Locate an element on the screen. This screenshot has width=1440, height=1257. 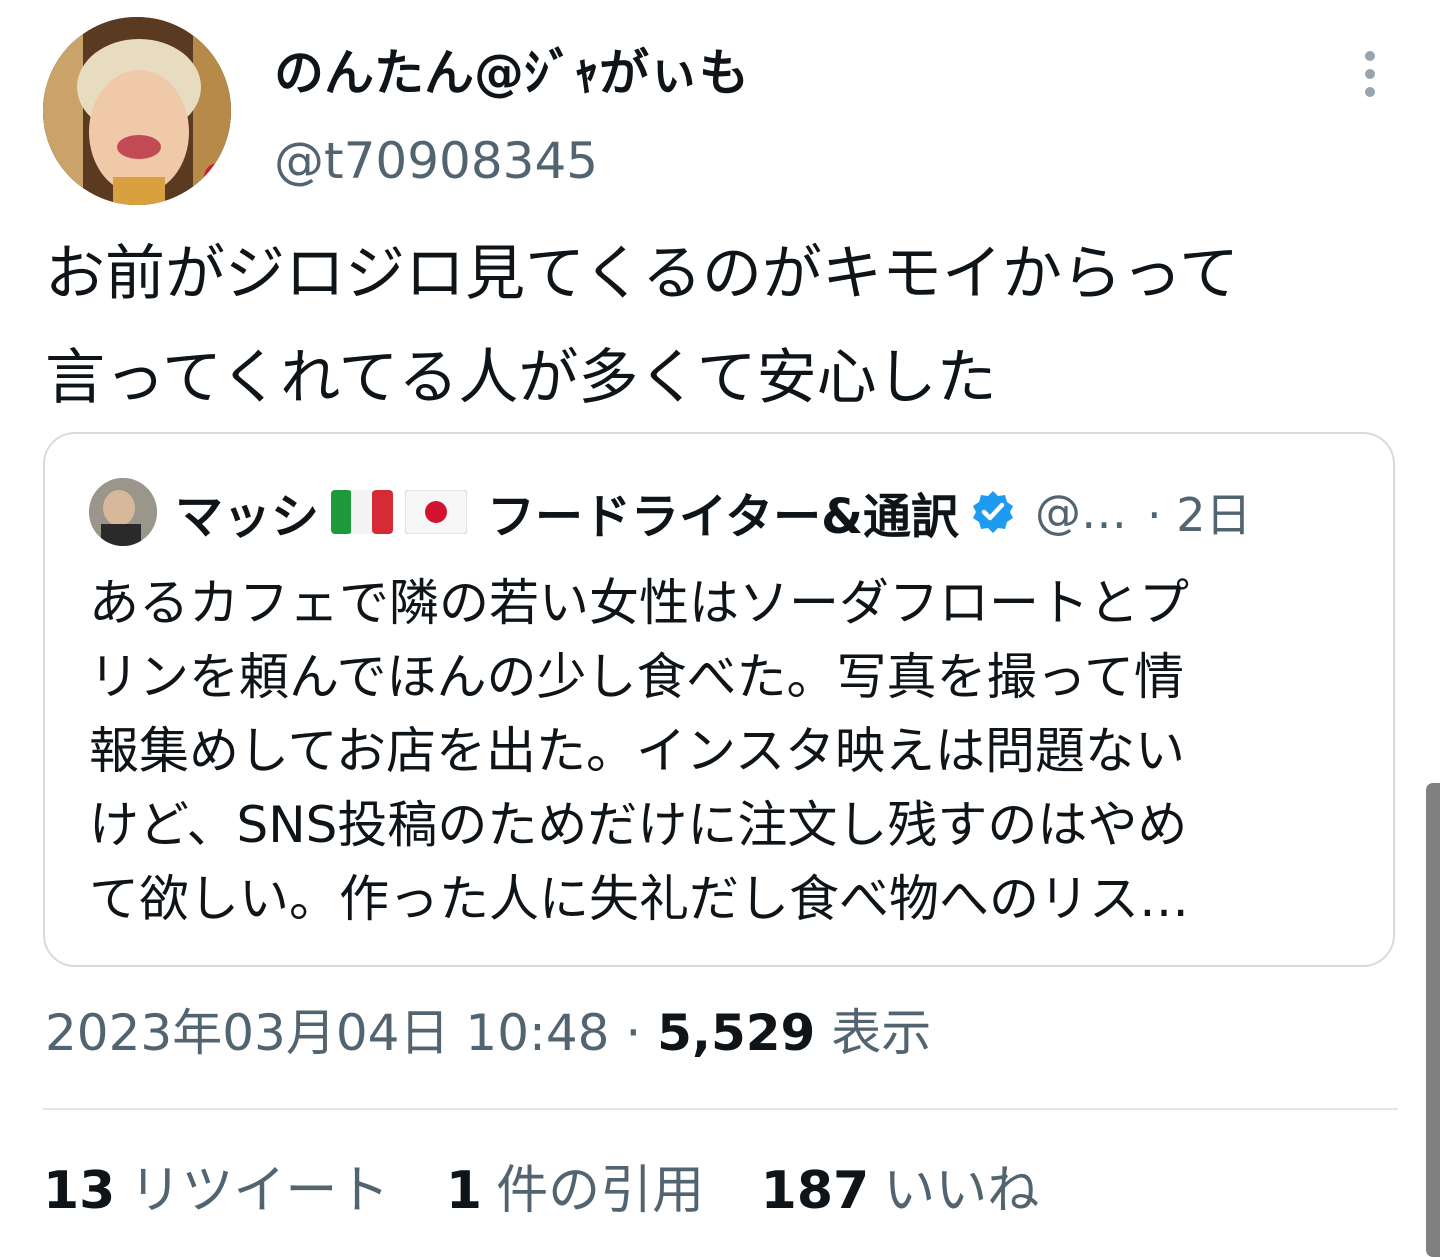
avatar-image is located at coordinates (137, 111).